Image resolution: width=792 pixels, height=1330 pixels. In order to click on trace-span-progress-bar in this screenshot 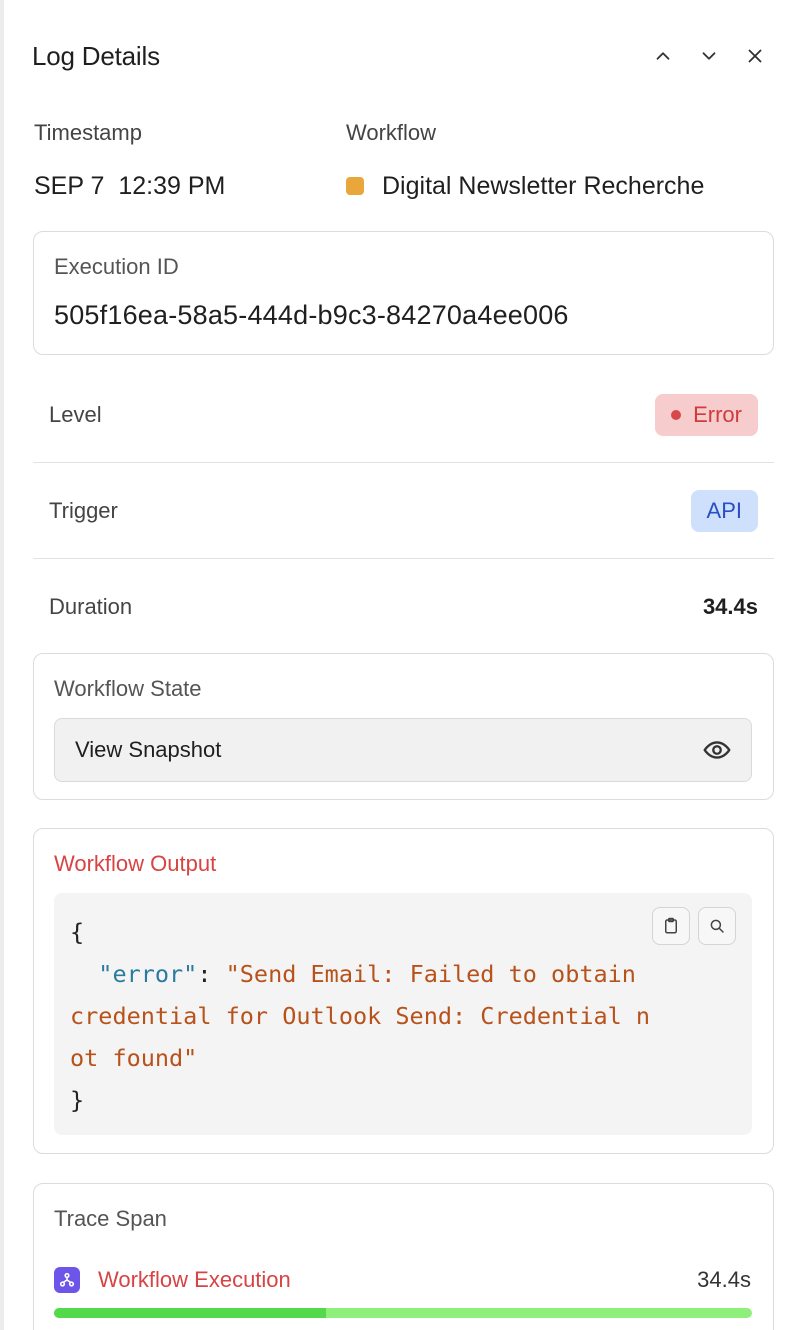, I will do `click(403, 1313)`.